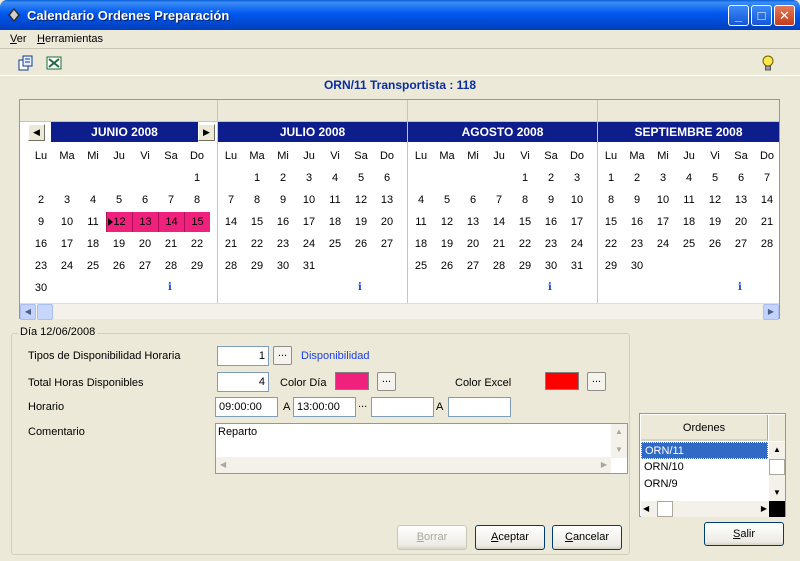 Image resolution: width=800 pixels, height=561 pixels. Describe the element at coordinates (704, 450) in the screenshot. I see `order-row: ORN/11` at that location.